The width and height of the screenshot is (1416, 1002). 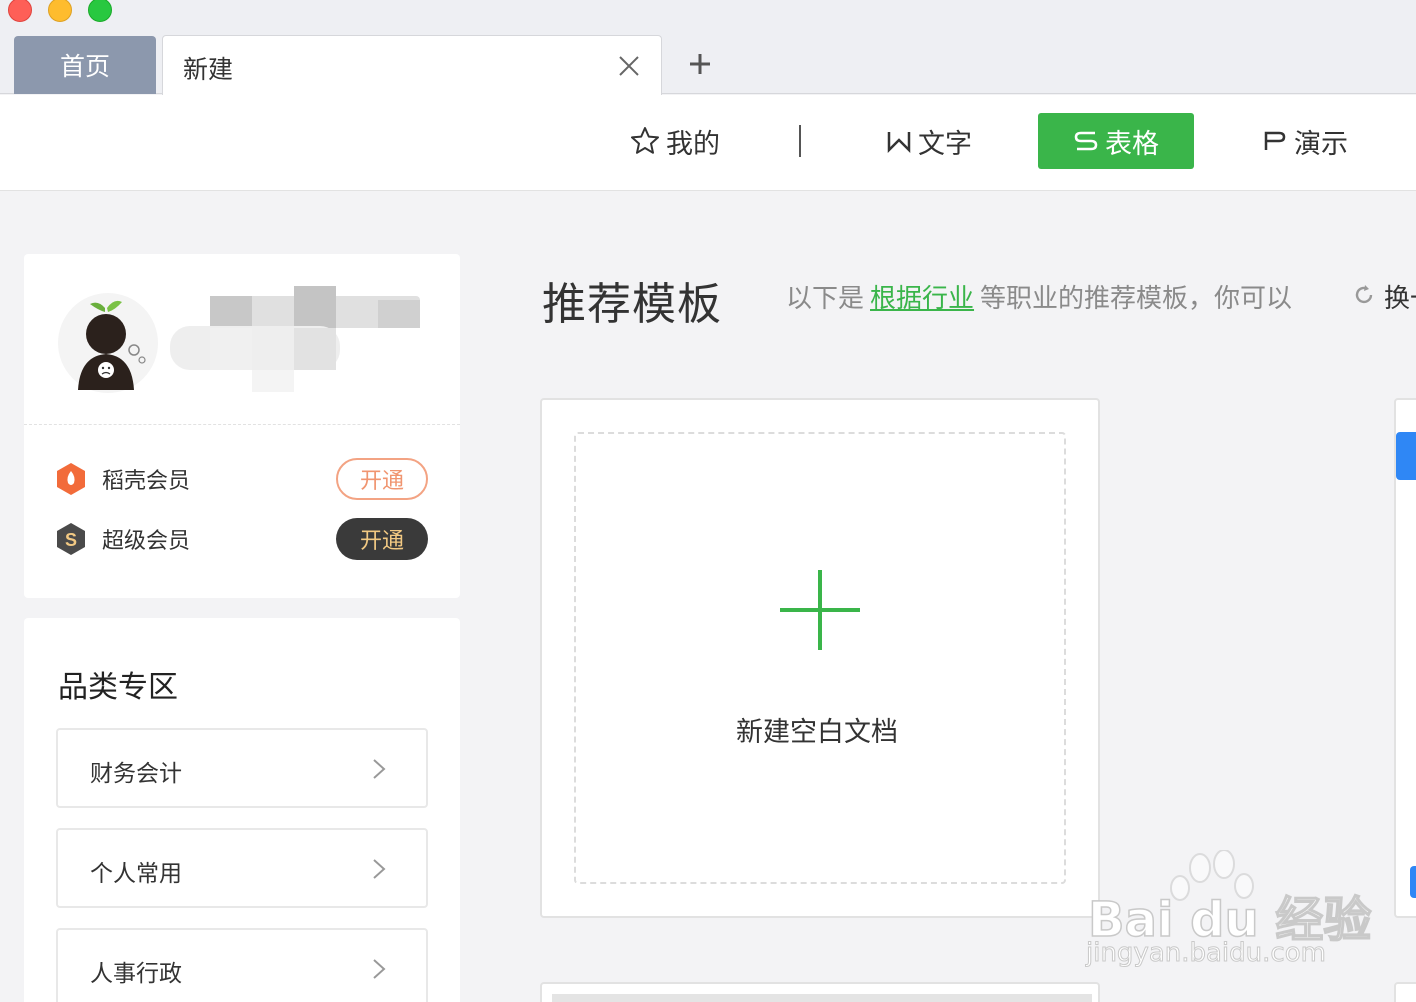 I want to click on daoke-member-icon, so click(x=71, y=479).